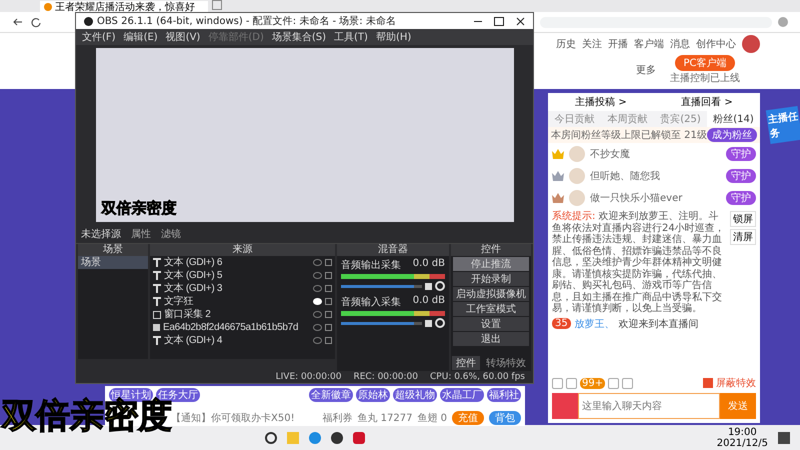 The width and height of the screenshot is (800, 450). What do you see at coordinates (18, 22) in the screenshot?
I see `back-icon` at bounding box center [18, 22].